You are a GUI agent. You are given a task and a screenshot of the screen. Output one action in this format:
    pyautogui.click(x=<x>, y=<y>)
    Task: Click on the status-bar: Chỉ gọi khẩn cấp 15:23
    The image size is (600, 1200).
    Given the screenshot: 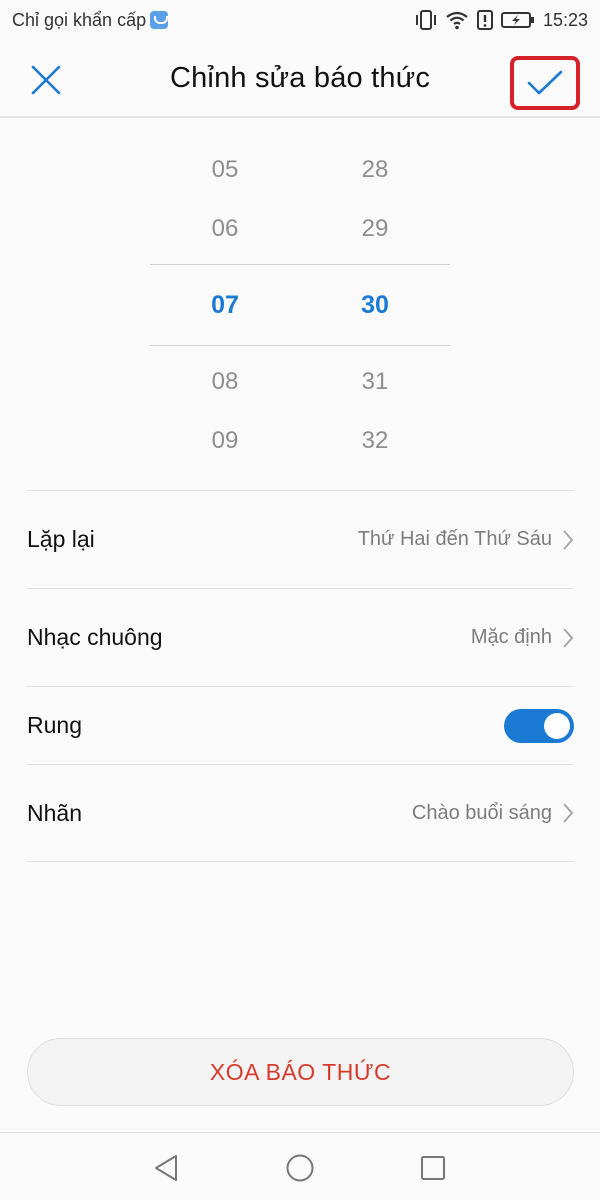 What is the action you would take?
    pyautogui.click(x=300, y=20)
    